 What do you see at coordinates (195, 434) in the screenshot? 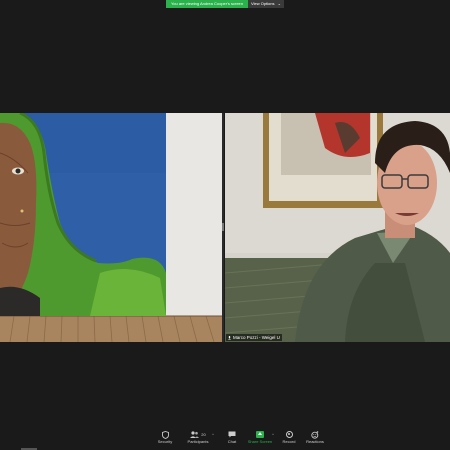
I see `participants-icon` at bounding box center [195, 434].